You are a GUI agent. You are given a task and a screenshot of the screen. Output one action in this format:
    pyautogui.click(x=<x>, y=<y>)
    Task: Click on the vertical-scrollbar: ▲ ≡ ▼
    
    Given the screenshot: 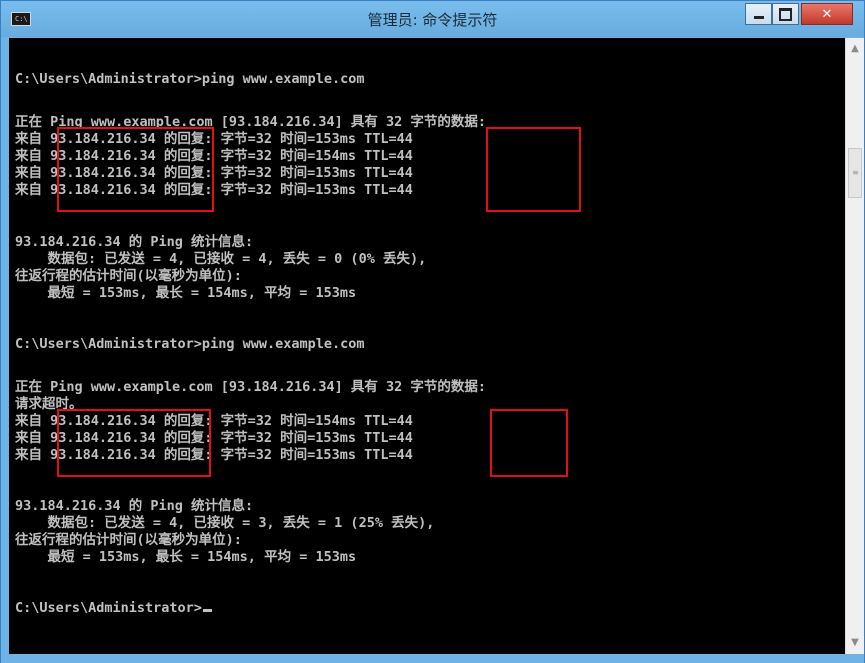 What is the action you would take?
    pyautogui.click(x=854, y=346)
    